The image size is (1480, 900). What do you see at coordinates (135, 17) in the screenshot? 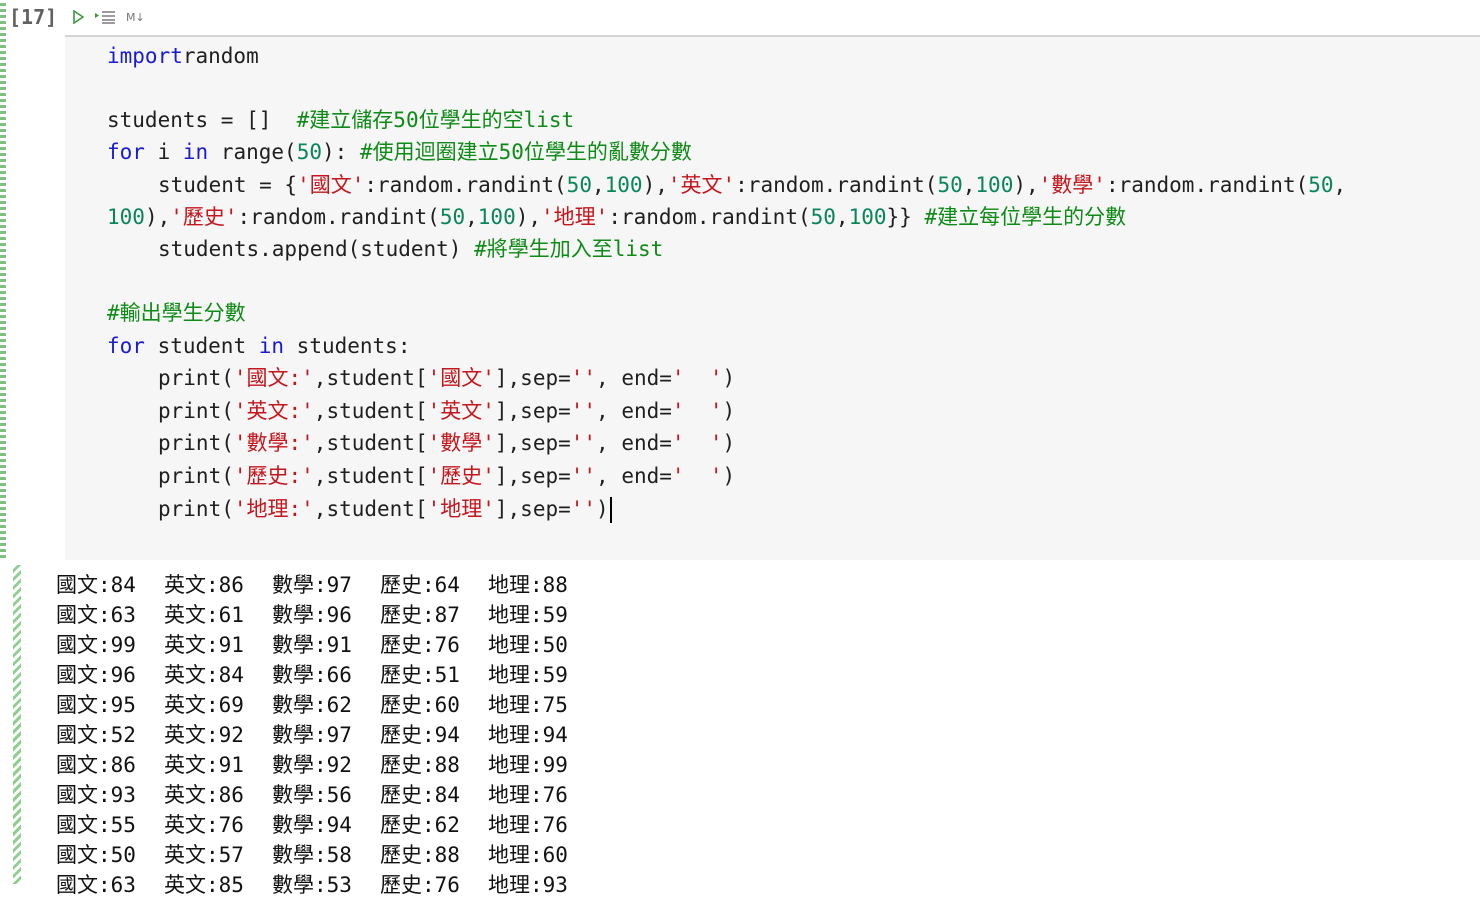
I see `markdown-toggle-button: M↓` at bounding box center [135, 17].